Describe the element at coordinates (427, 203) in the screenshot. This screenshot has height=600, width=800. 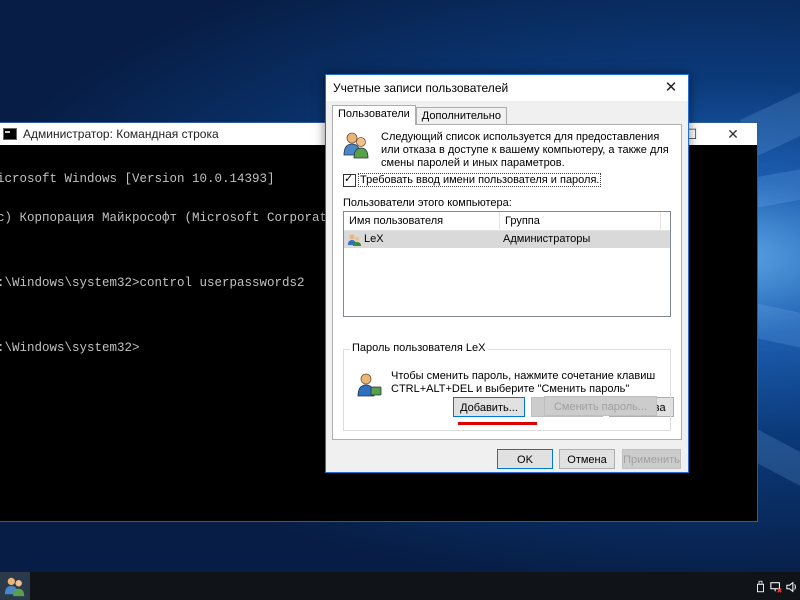
I see `users-list-label: Пользователи этого компьютера:` at that location.